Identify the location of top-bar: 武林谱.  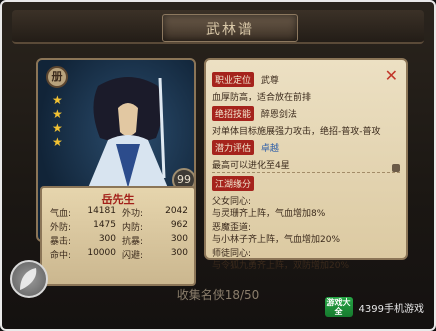
(218, 27).